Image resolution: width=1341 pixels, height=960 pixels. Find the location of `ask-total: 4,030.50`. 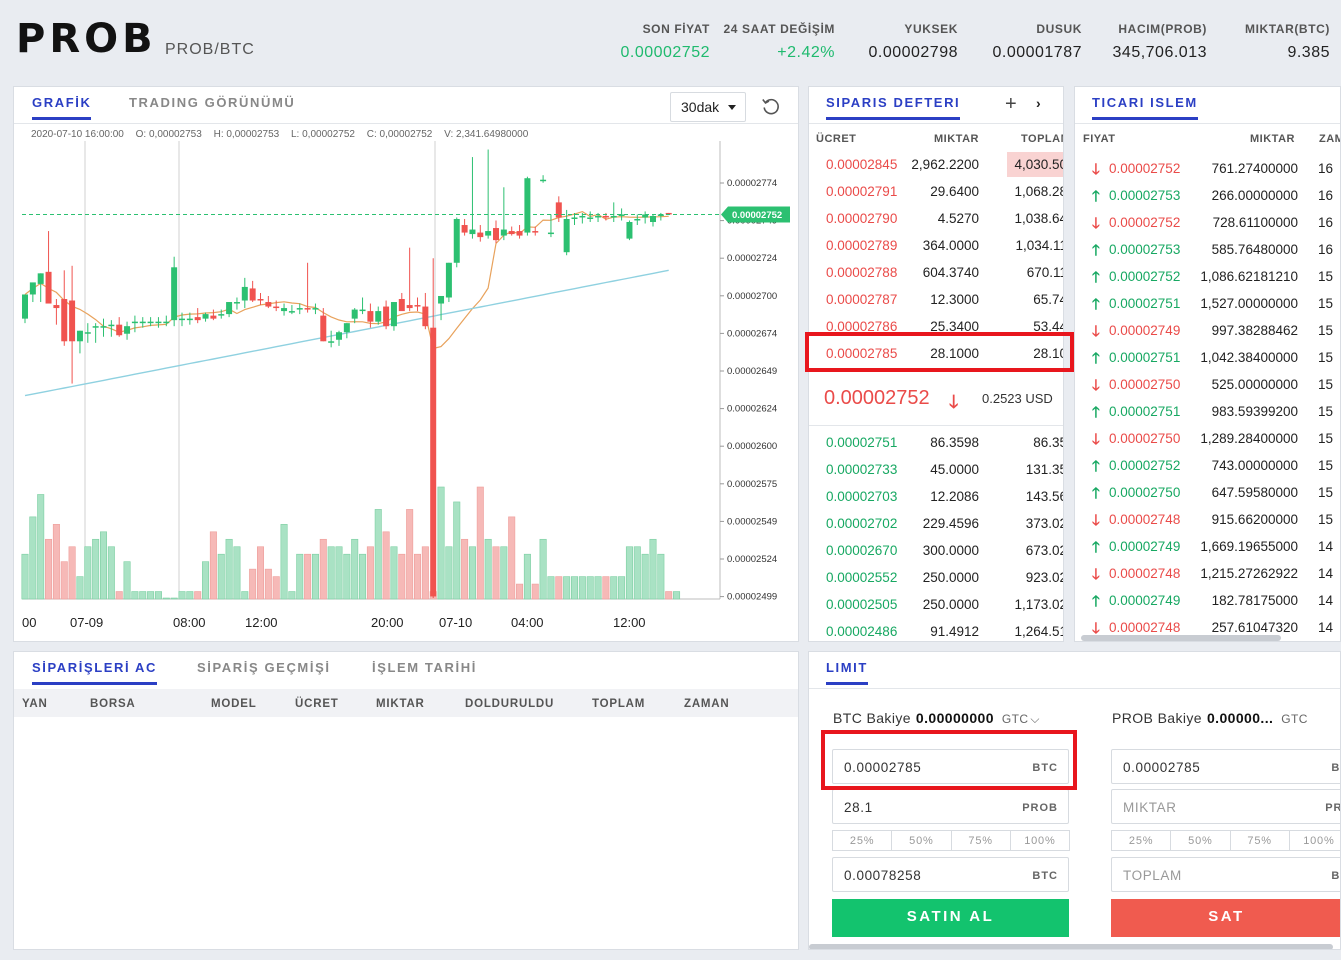

ask-total: 4,030.50 is located at coordinates (1039, 164).